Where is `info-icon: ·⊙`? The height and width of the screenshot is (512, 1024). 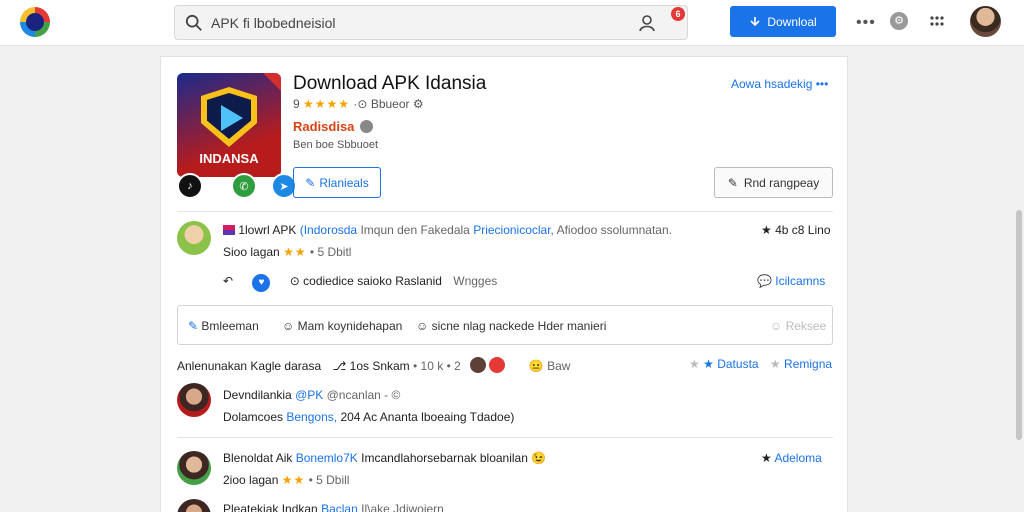 info-icon: ·⊙ is located at coordinates (360, 104).